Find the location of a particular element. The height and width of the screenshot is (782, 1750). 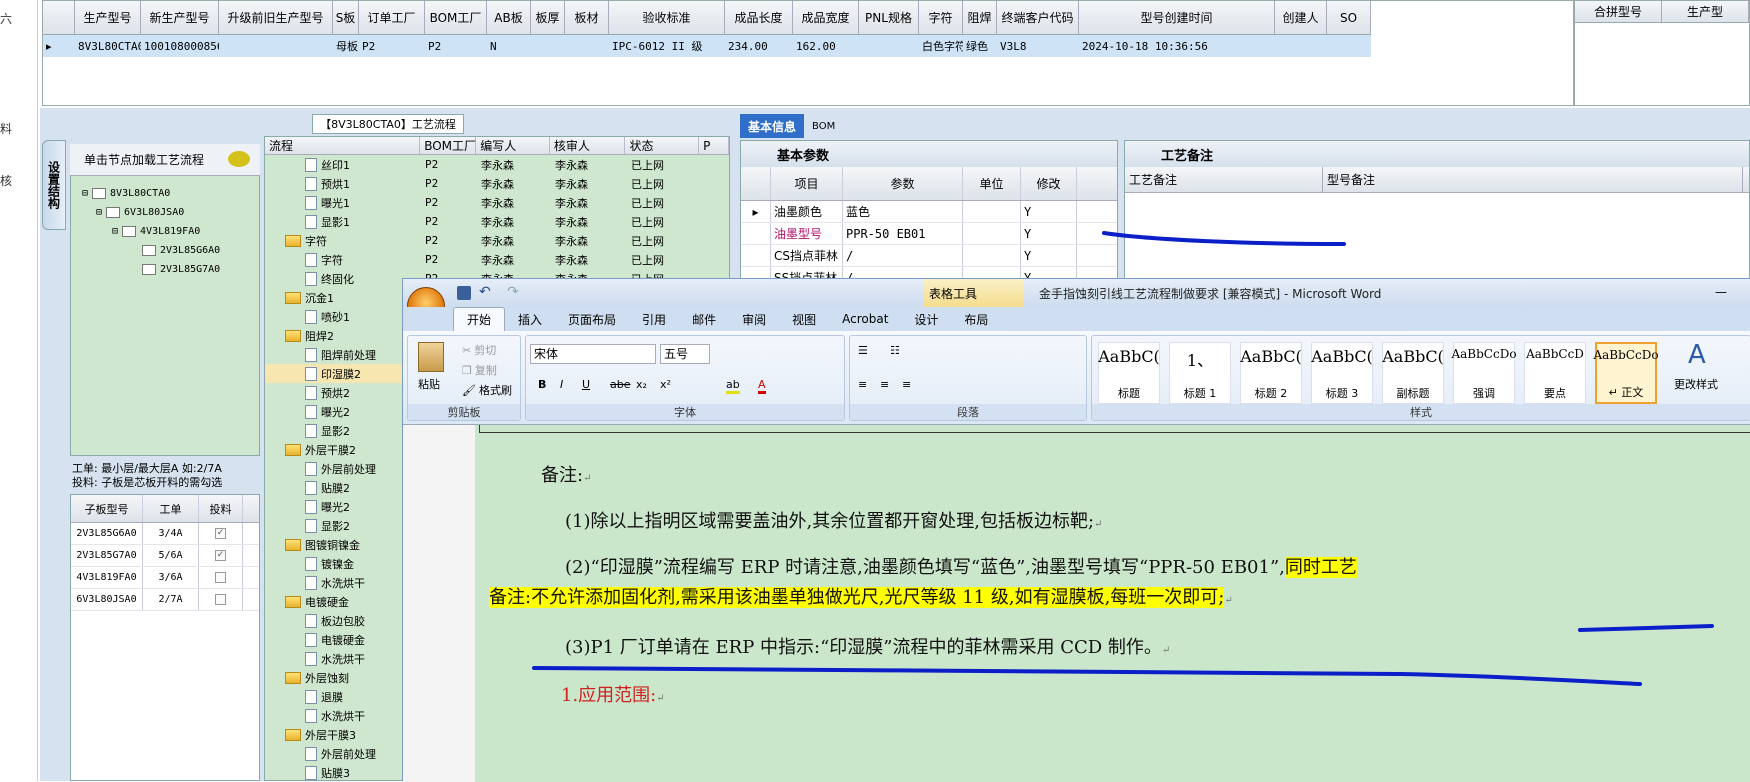

col-header: 投料 is located at coordinates (221, 508).